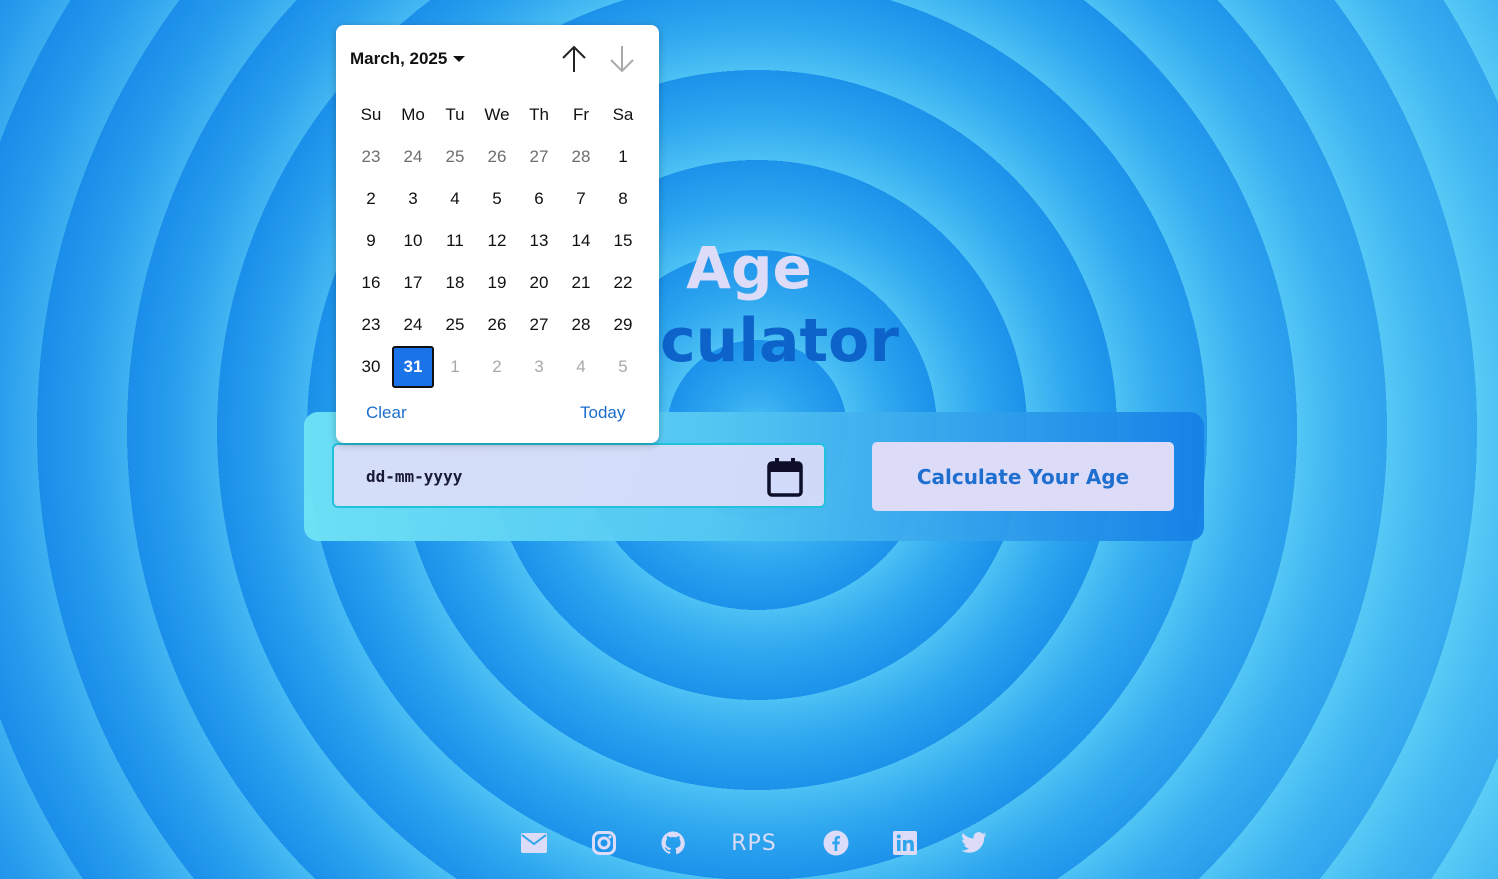  Describe the element at coordinates (623, 241) in the screenshot. I see `calendar-day: 15` at that location.